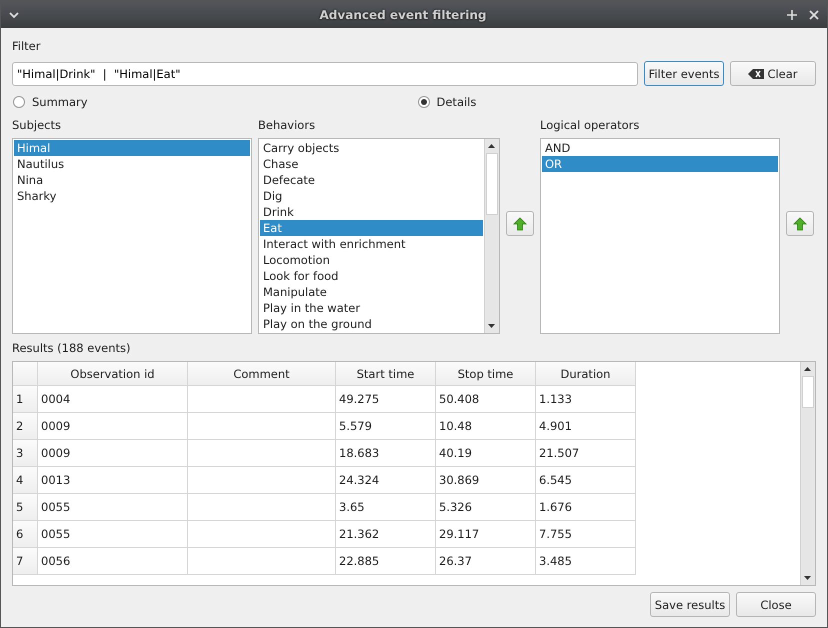 The height and width of the screenshot is (628, 828). Describe the element at coordinates (590, 125) in the screenshot. I see `logical-operators-label: Logical operators` at that location.